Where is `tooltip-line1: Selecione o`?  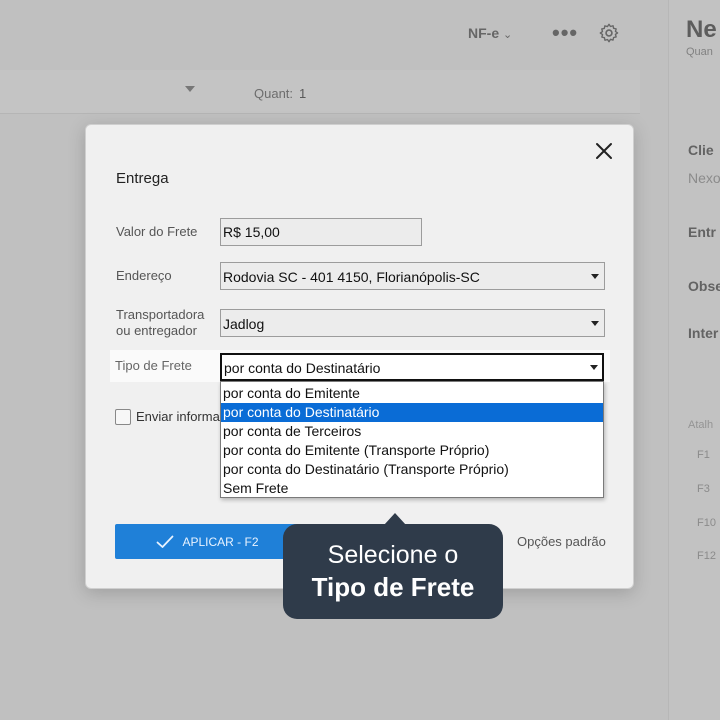 tooltip-line1: Selecione o is located at coordinates (393, 555).